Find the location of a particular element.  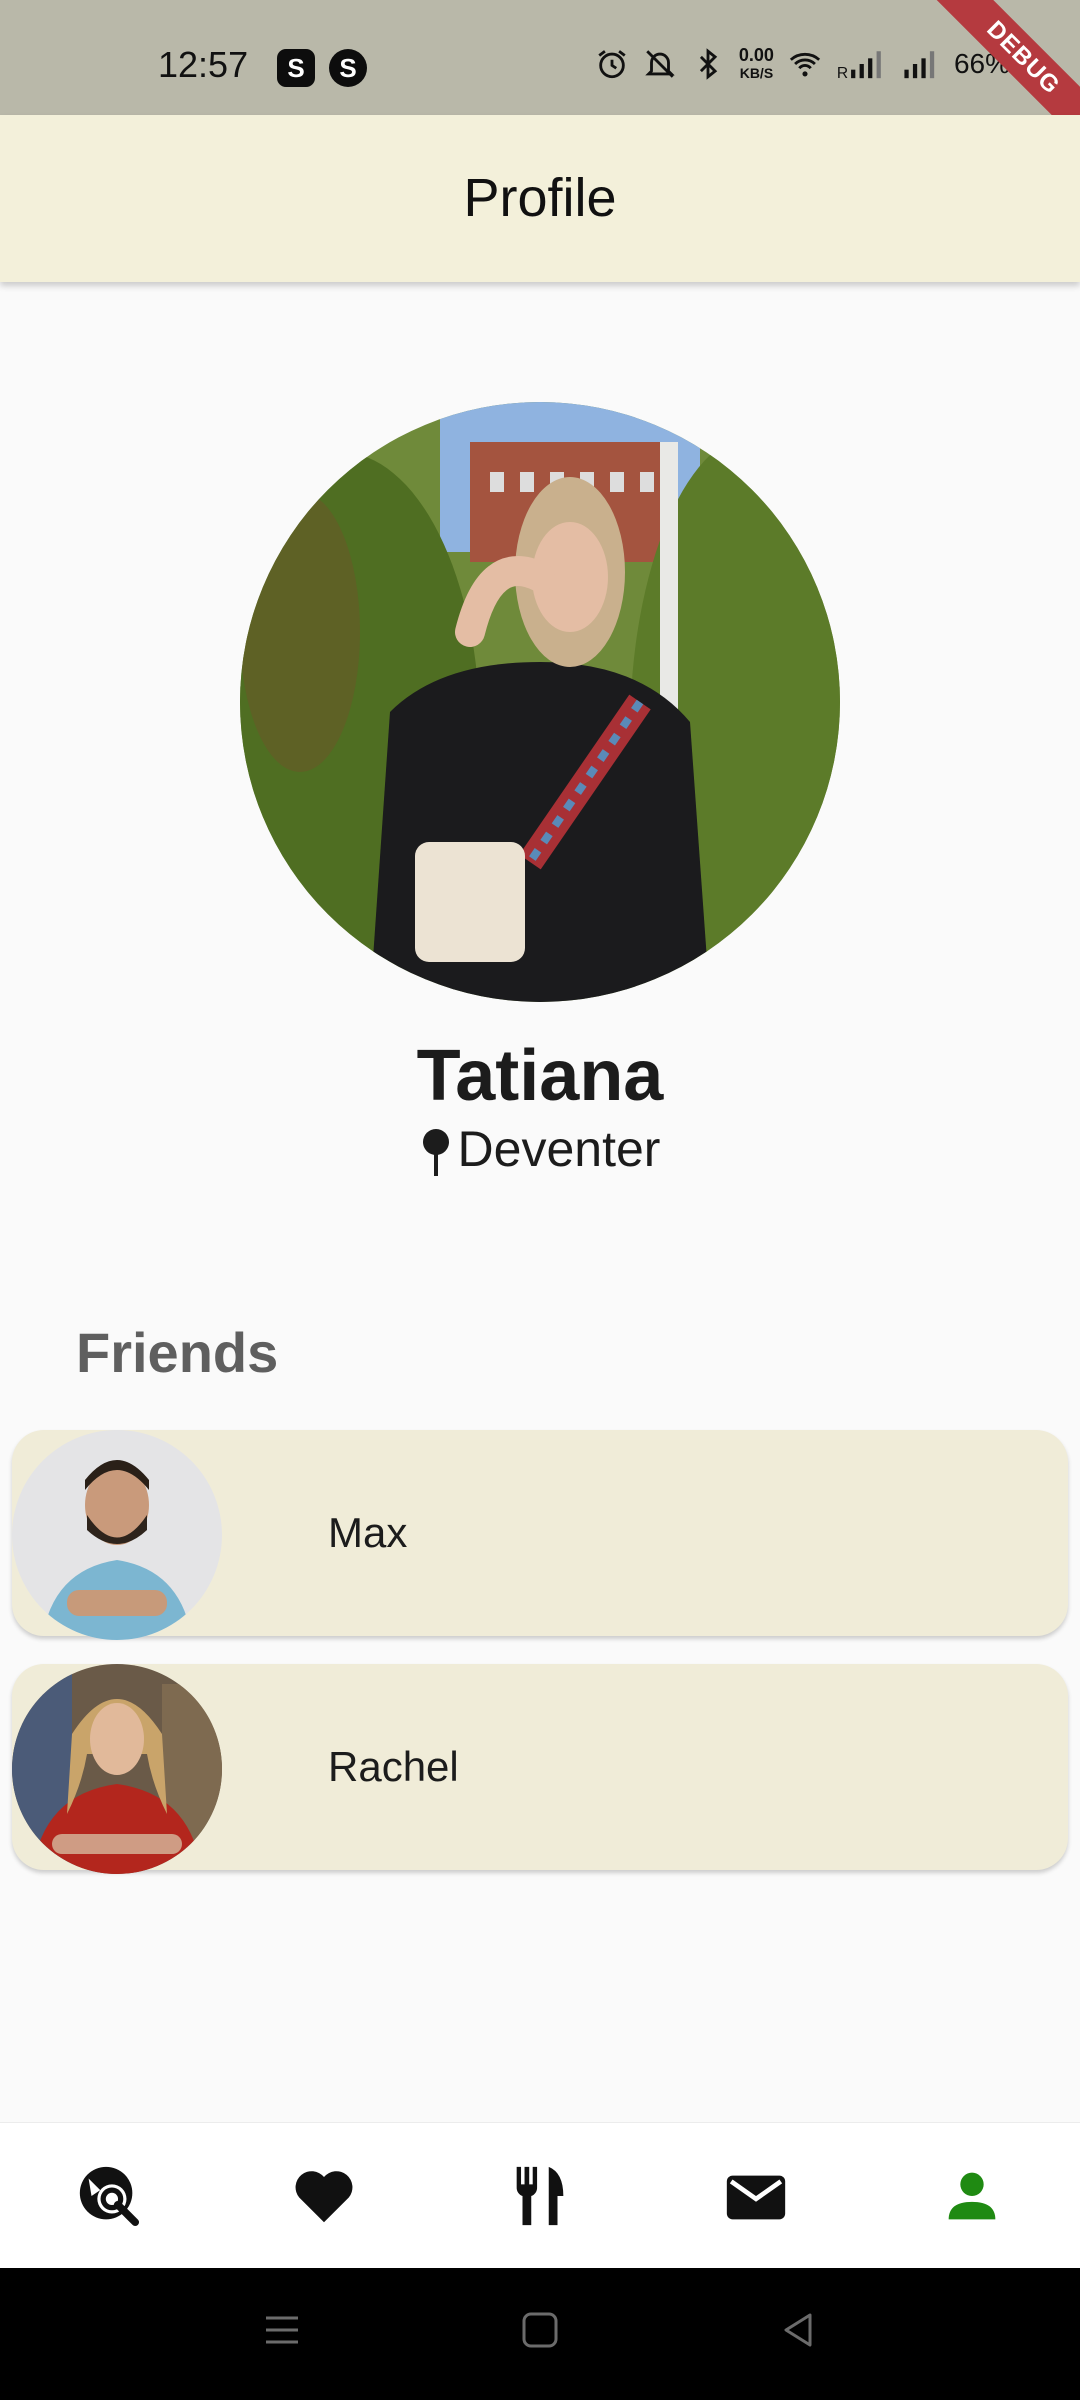

system-navigation-bar is located at coordinates (540, 2334).